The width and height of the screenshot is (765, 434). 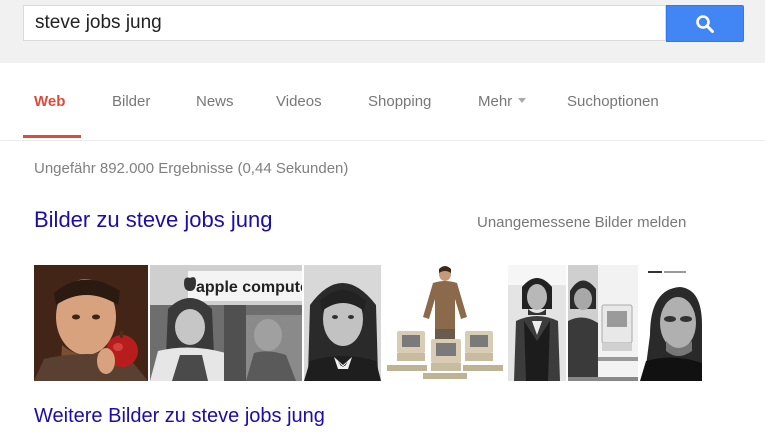 I want to click on more-images-link: Weitere Bilder zu steve jobs jung, so click(x=179, y=416).